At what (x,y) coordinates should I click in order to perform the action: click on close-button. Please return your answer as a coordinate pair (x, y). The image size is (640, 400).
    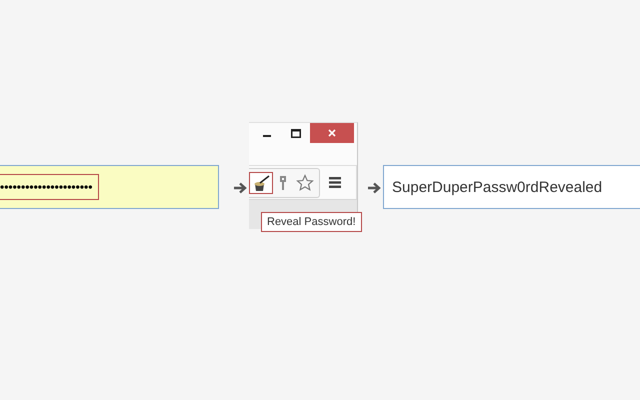
    Looking at the image, I should click on (332, 133).